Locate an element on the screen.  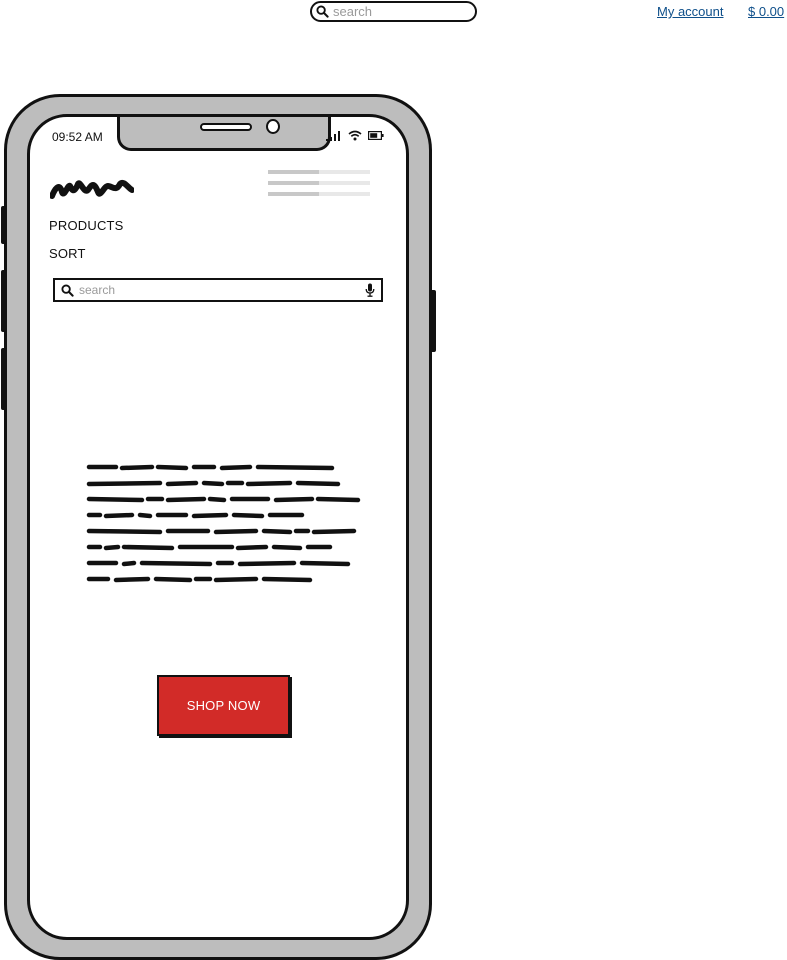
speaker-grille is located at coordinates (226, 127).